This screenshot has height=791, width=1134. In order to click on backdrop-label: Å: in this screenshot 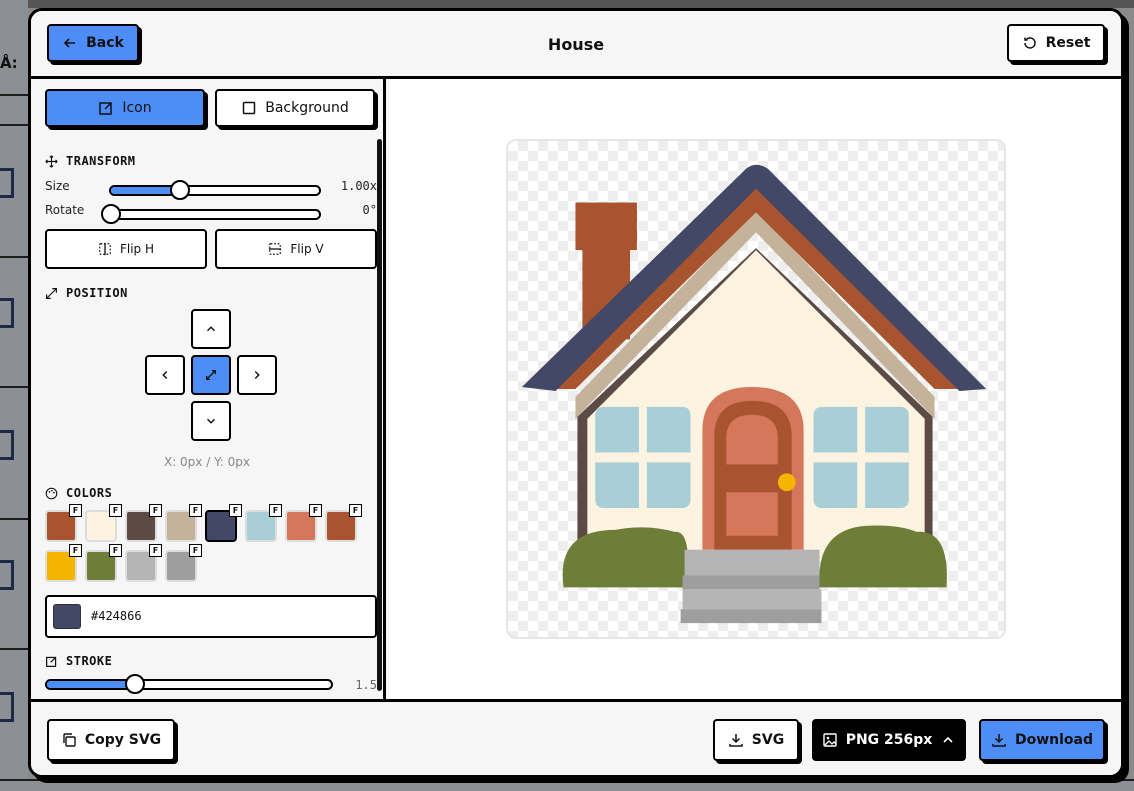, I will do `click(9, 63)`.